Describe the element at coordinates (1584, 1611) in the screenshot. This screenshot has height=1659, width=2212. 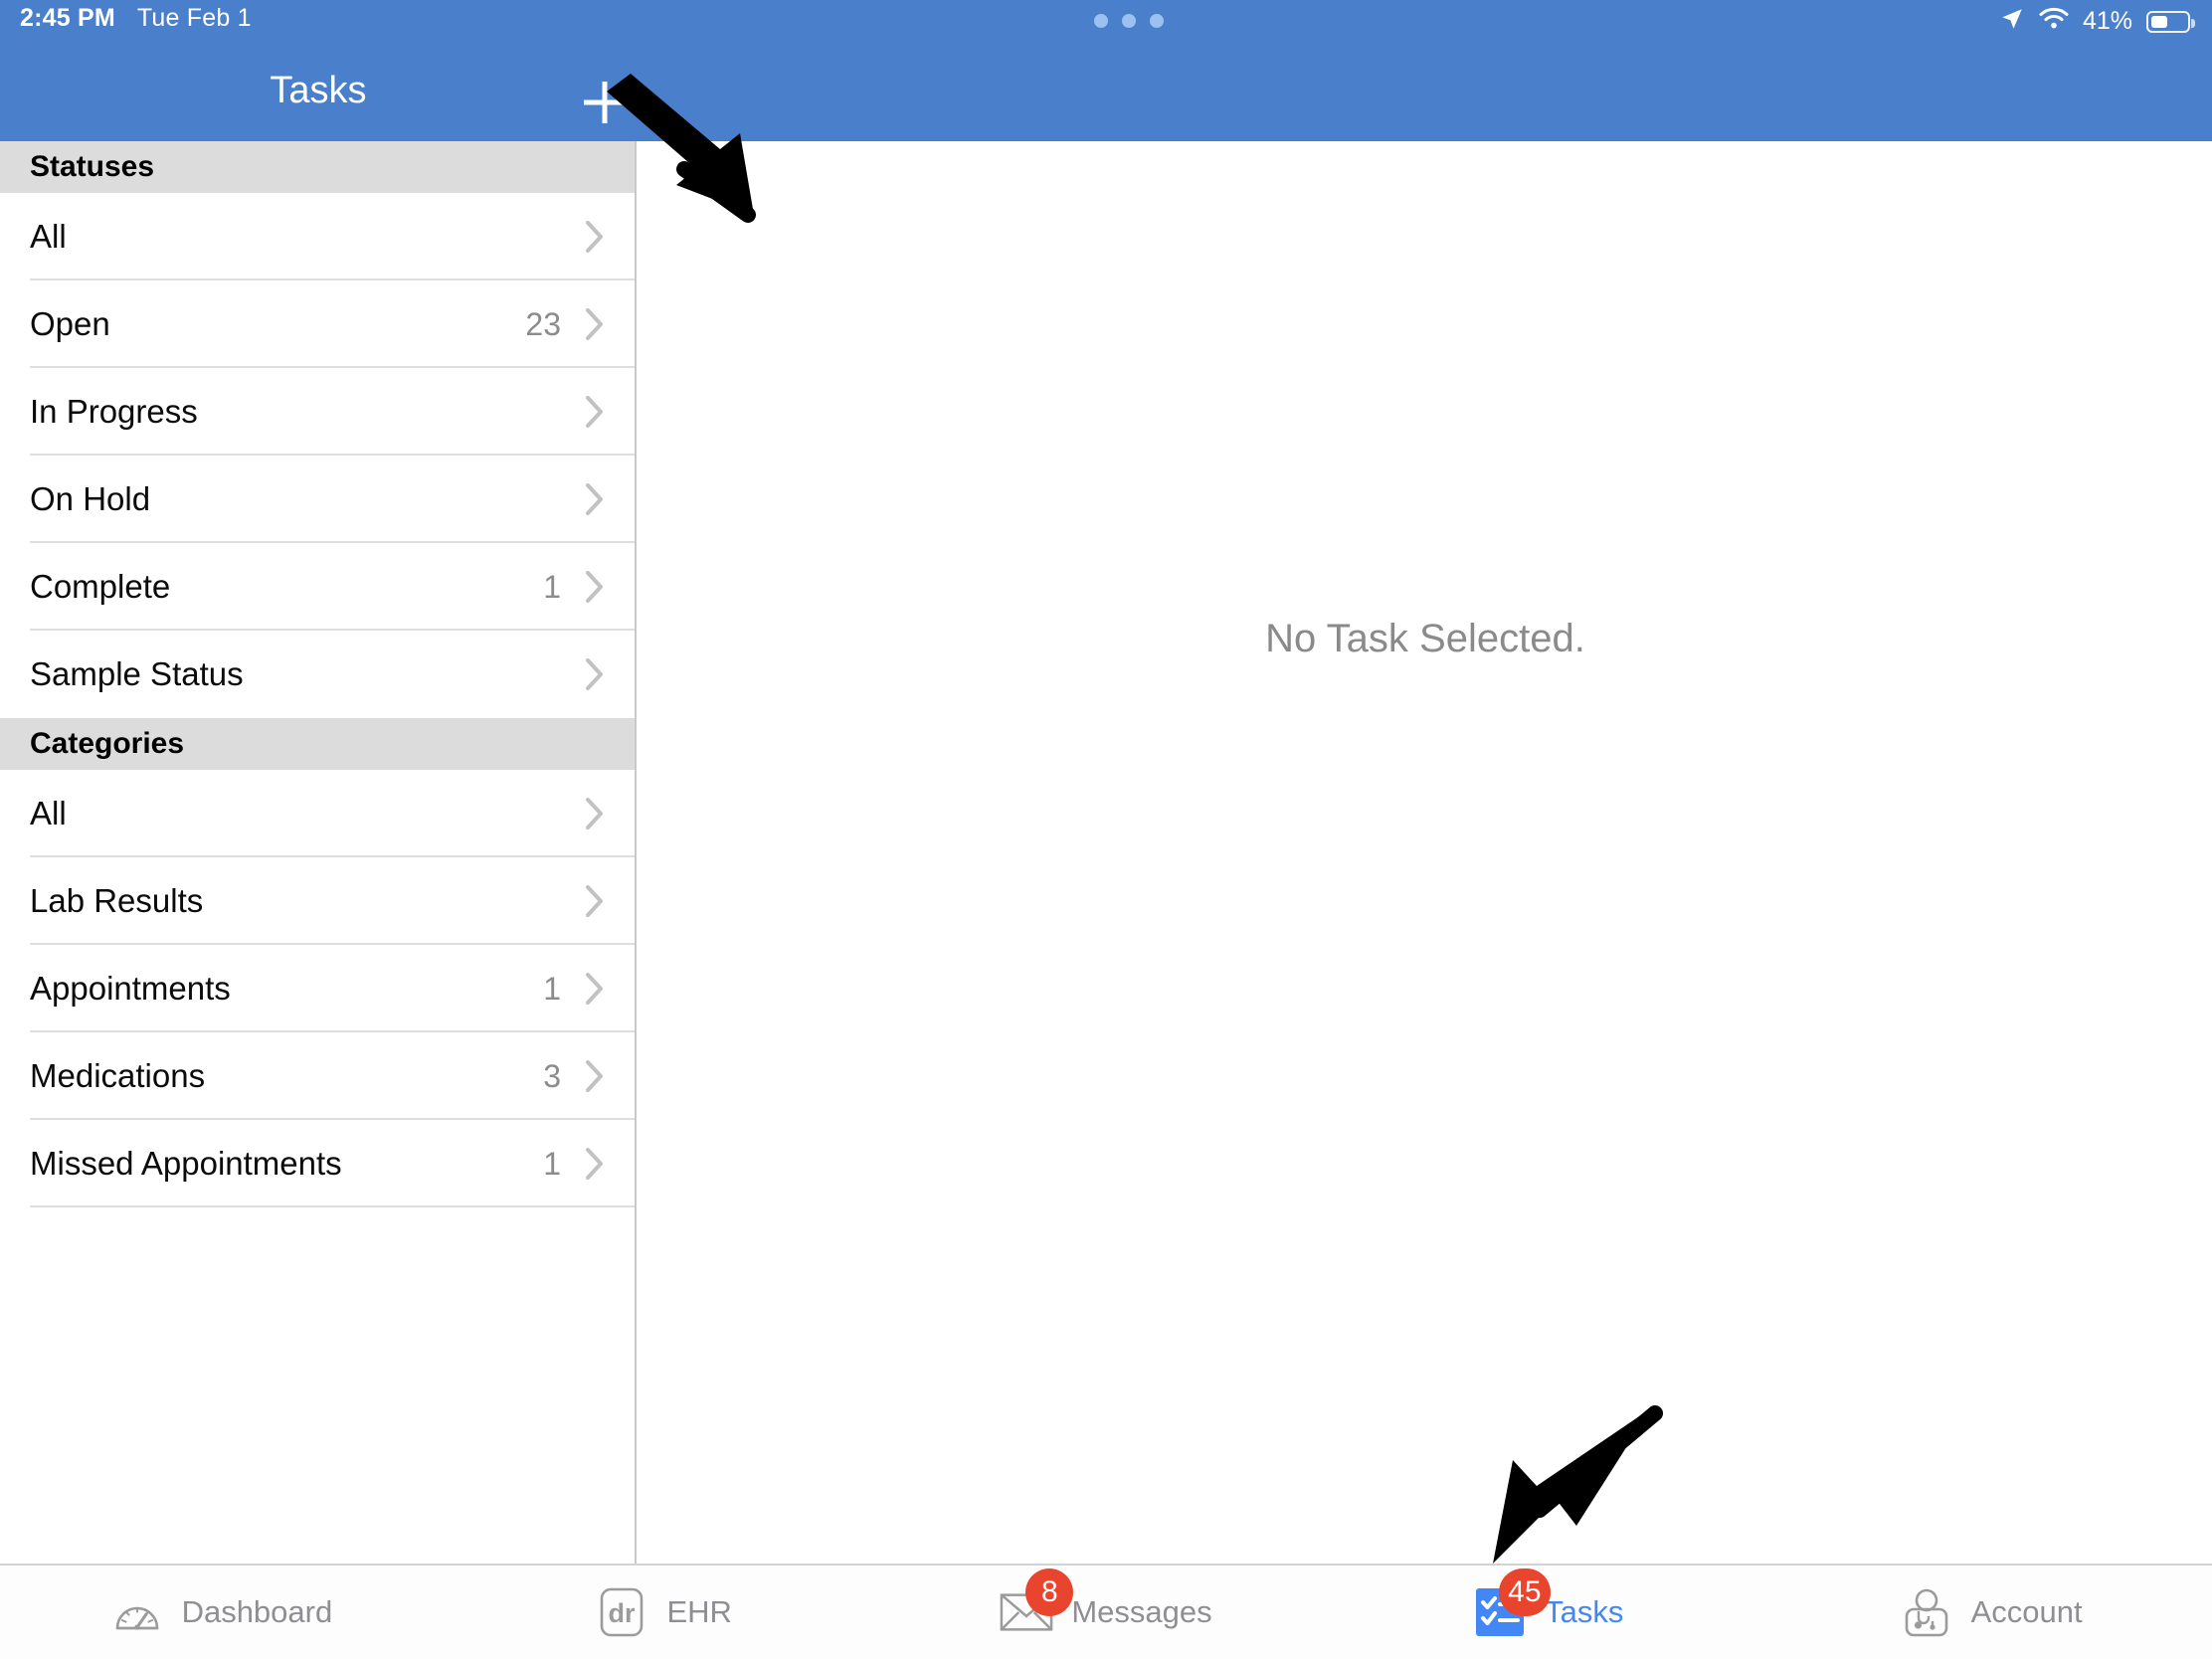
I see `tab-label: Tasks` at that location.